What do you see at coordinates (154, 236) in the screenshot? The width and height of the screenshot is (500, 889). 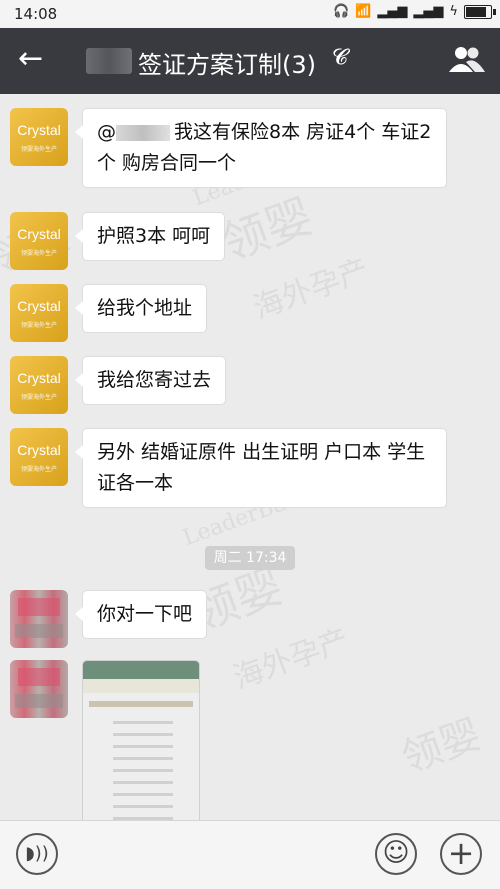 I see `message-text: 护照3本 呵呵` at bounding box center [154, 236].